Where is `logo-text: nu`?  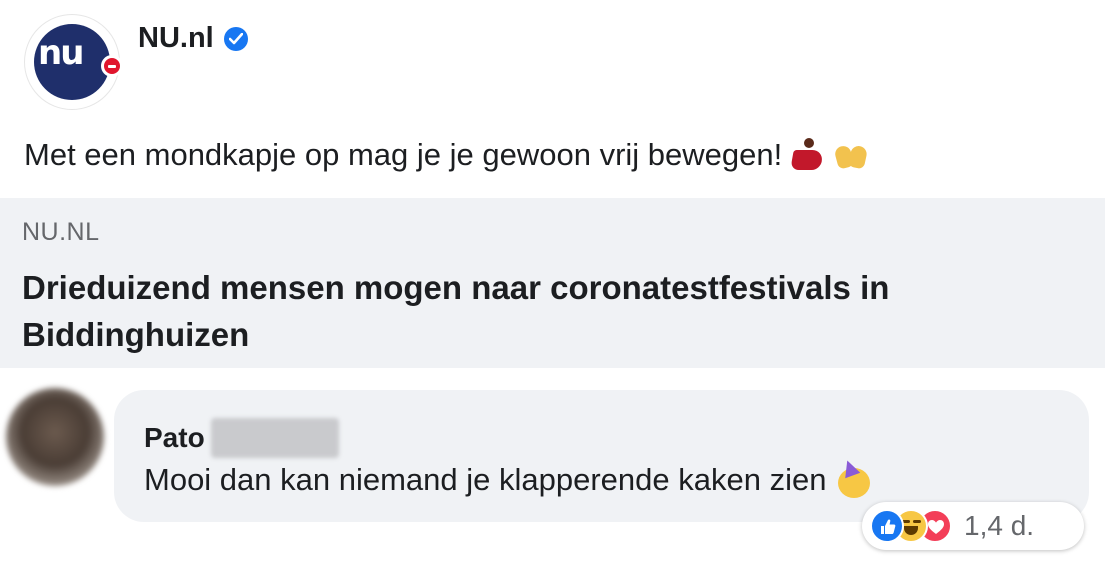 logo-text: nu is located at coordinates (61, 53).